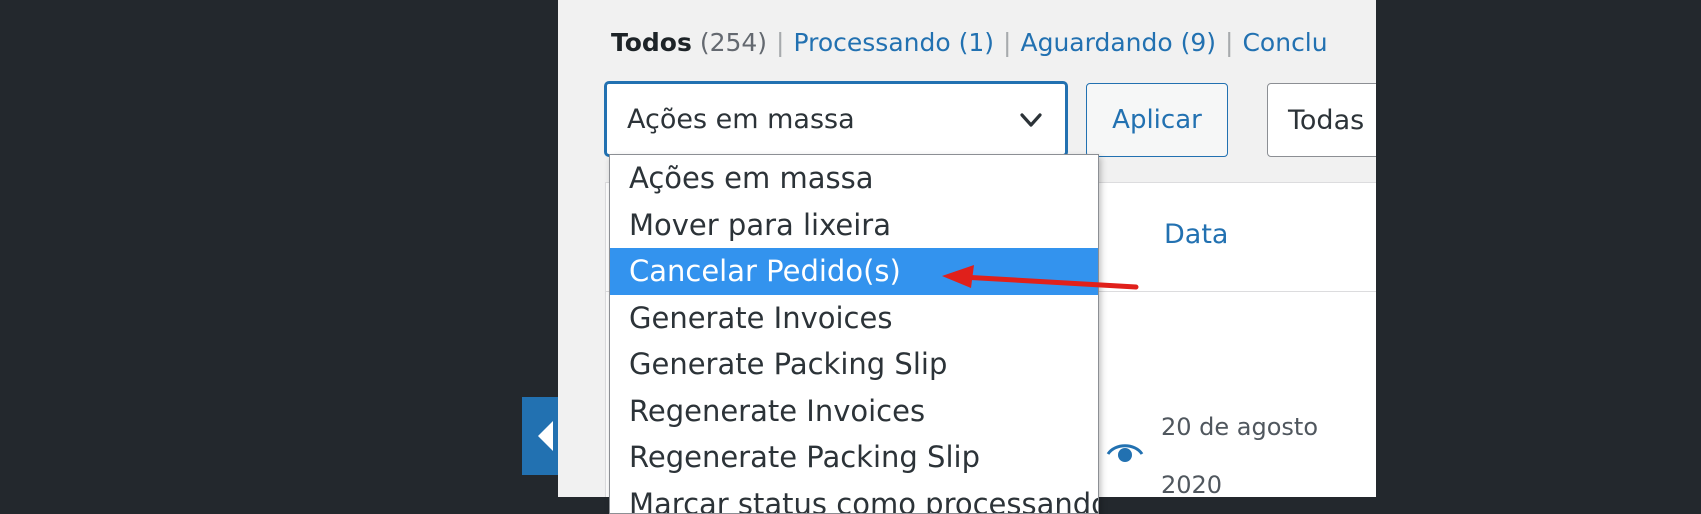 This screenshot has height=514, width=1701. I want to click on date-filter-selected-value: Todas, so click(1326, 120).